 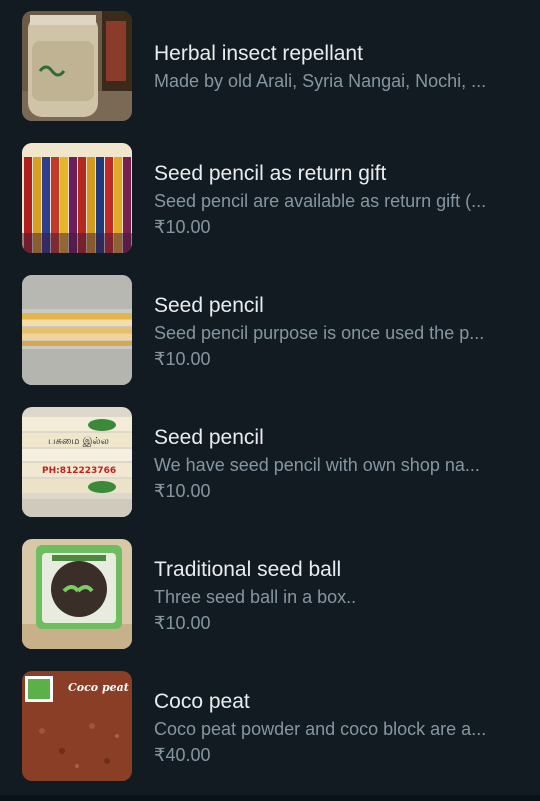 I want to click on bottle-image-icon, so click(x=77, y=66).